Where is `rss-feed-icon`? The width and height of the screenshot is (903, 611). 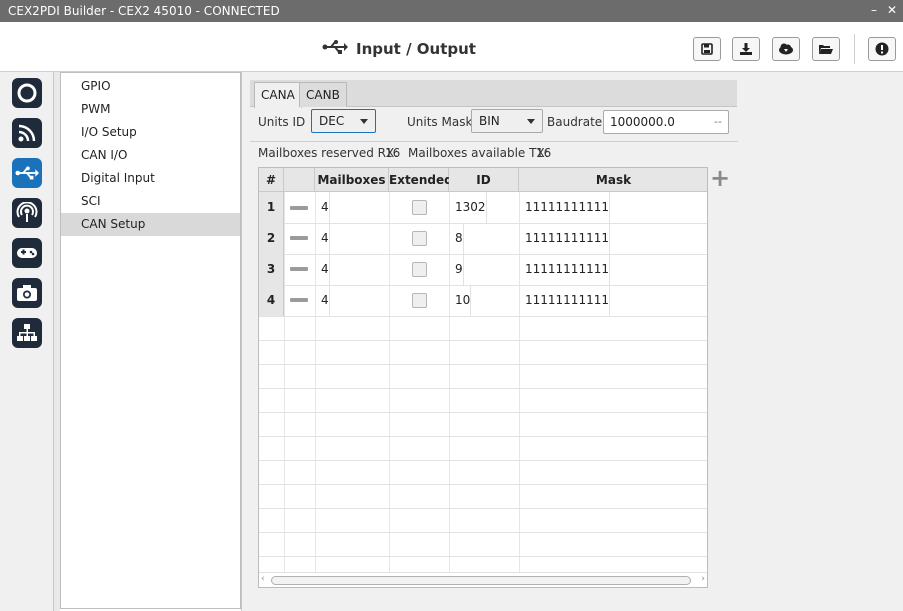
rss-feed-icon is located at coordinates (27, 133).